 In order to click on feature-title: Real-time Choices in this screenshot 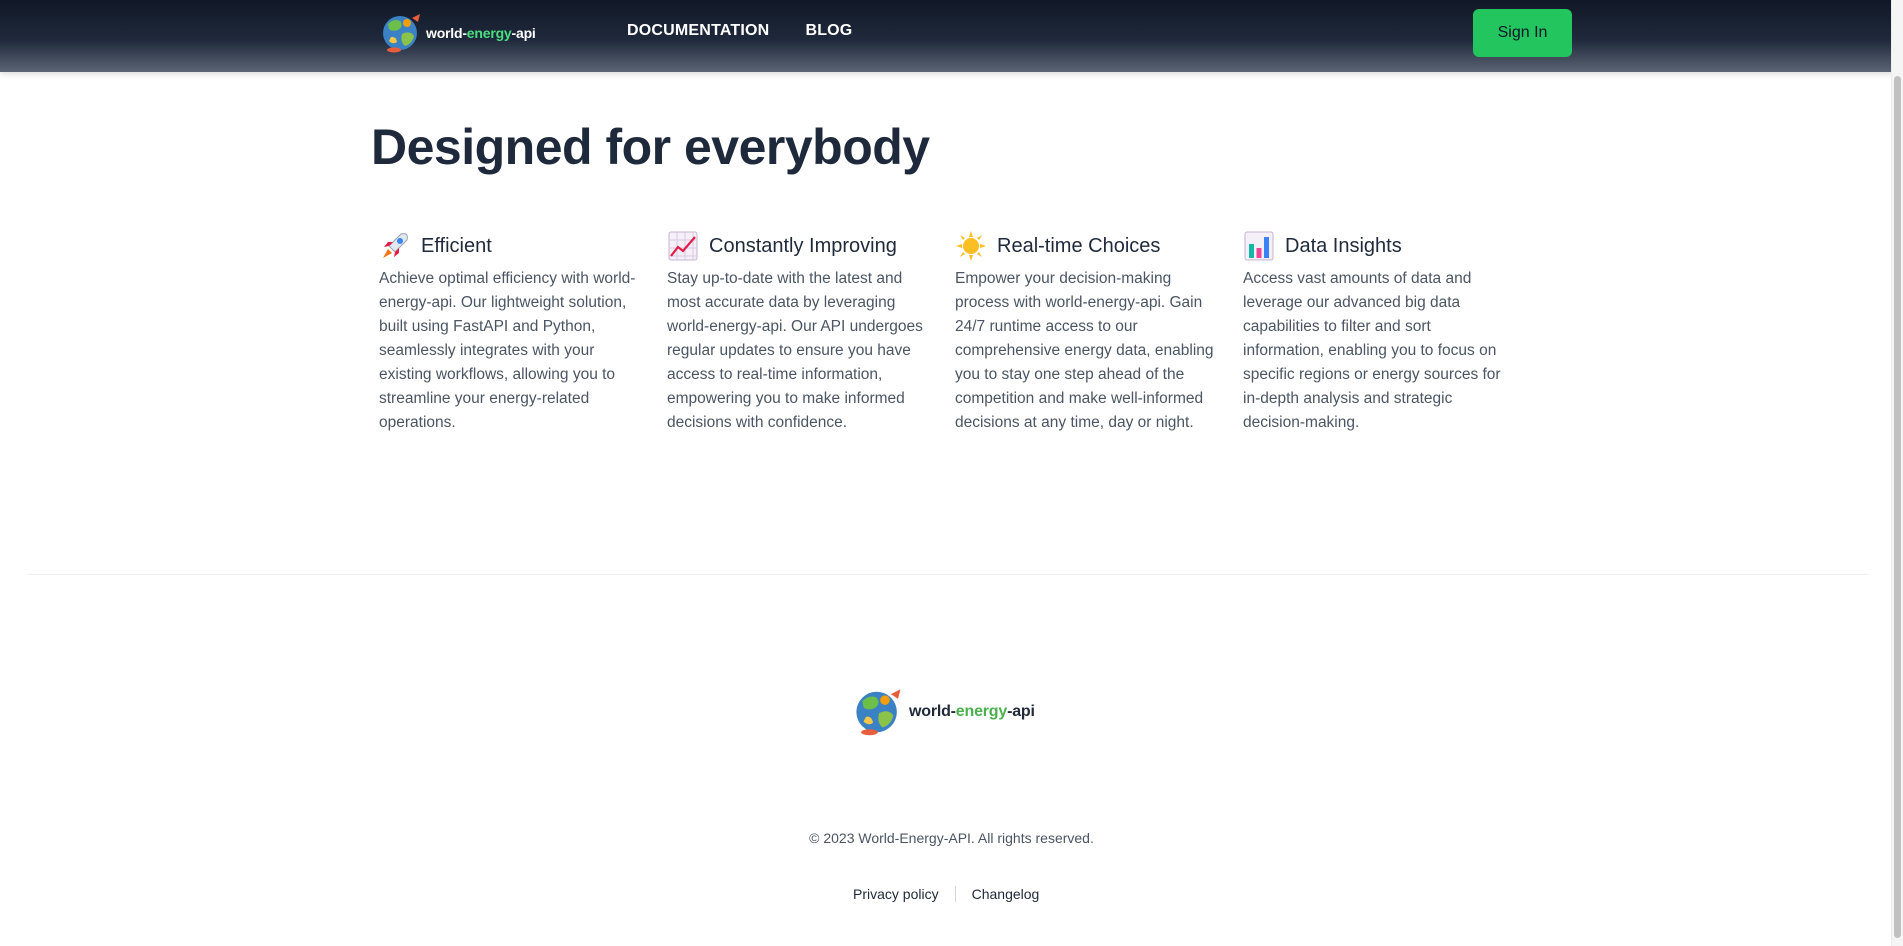, I will do `click(1079, 245)`.